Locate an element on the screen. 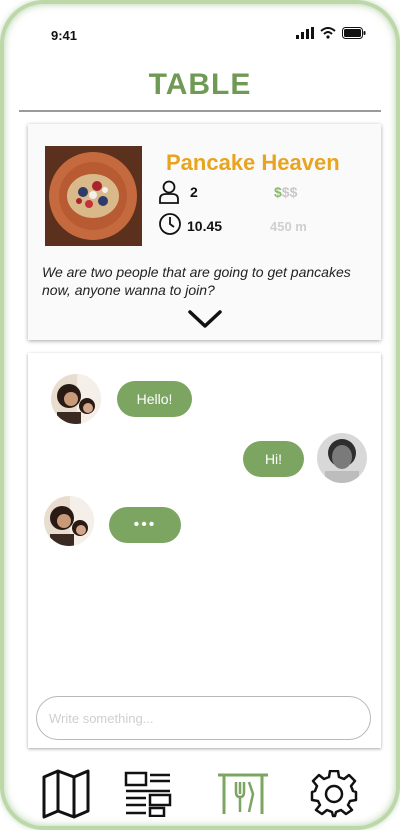 This screenshot has height=830, width=400. restaurant-name: Pancake Heaven is located at coordinates (253, 162).